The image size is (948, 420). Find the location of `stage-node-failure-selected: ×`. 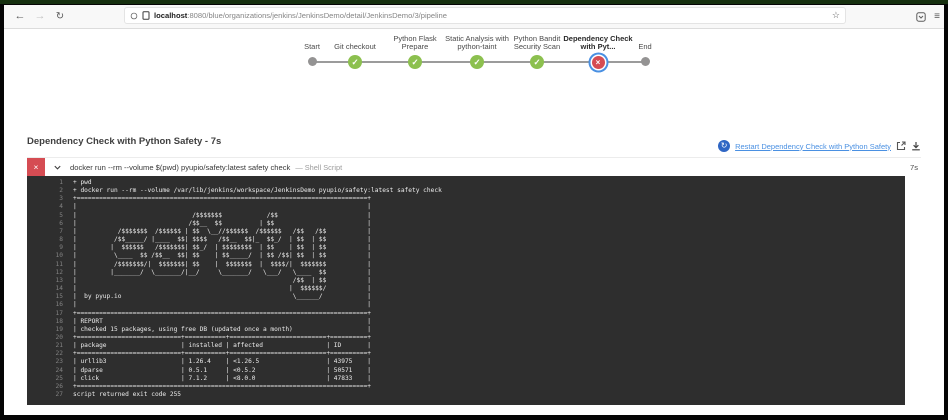

stage-node-failure-selected: × is located at coordinates (598, 62).